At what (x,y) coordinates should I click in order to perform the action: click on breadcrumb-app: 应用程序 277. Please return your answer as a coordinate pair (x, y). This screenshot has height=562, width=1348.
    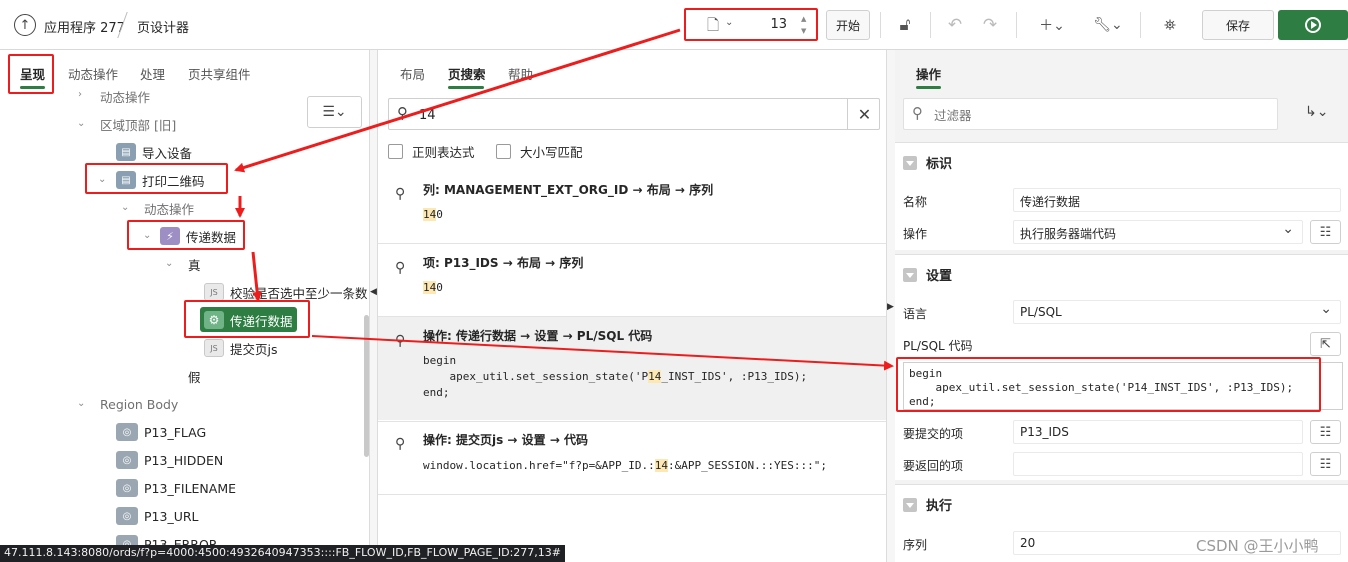
    Looking at the image, I should click on (84, 26).